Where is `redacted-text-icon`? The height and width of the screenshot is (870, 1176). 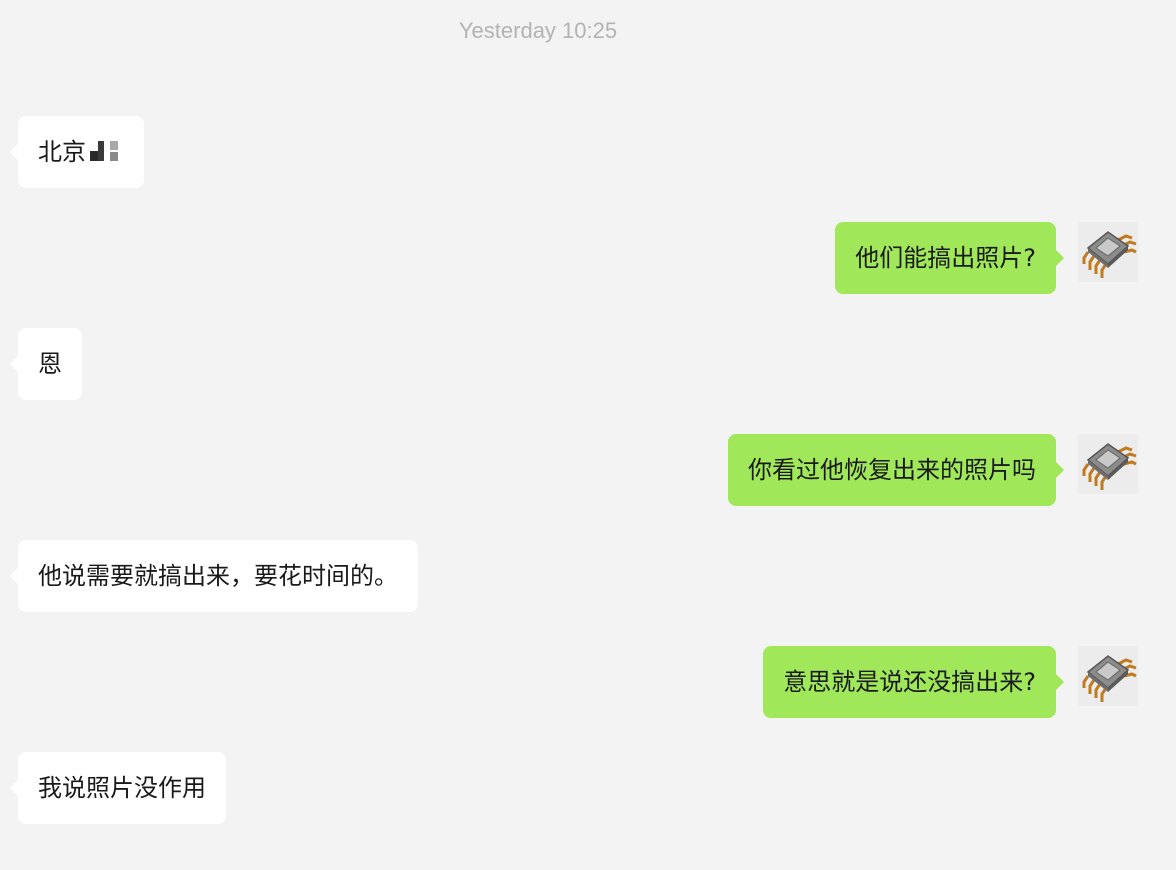 redacted-text-icon is located at coordinates (107, 151).